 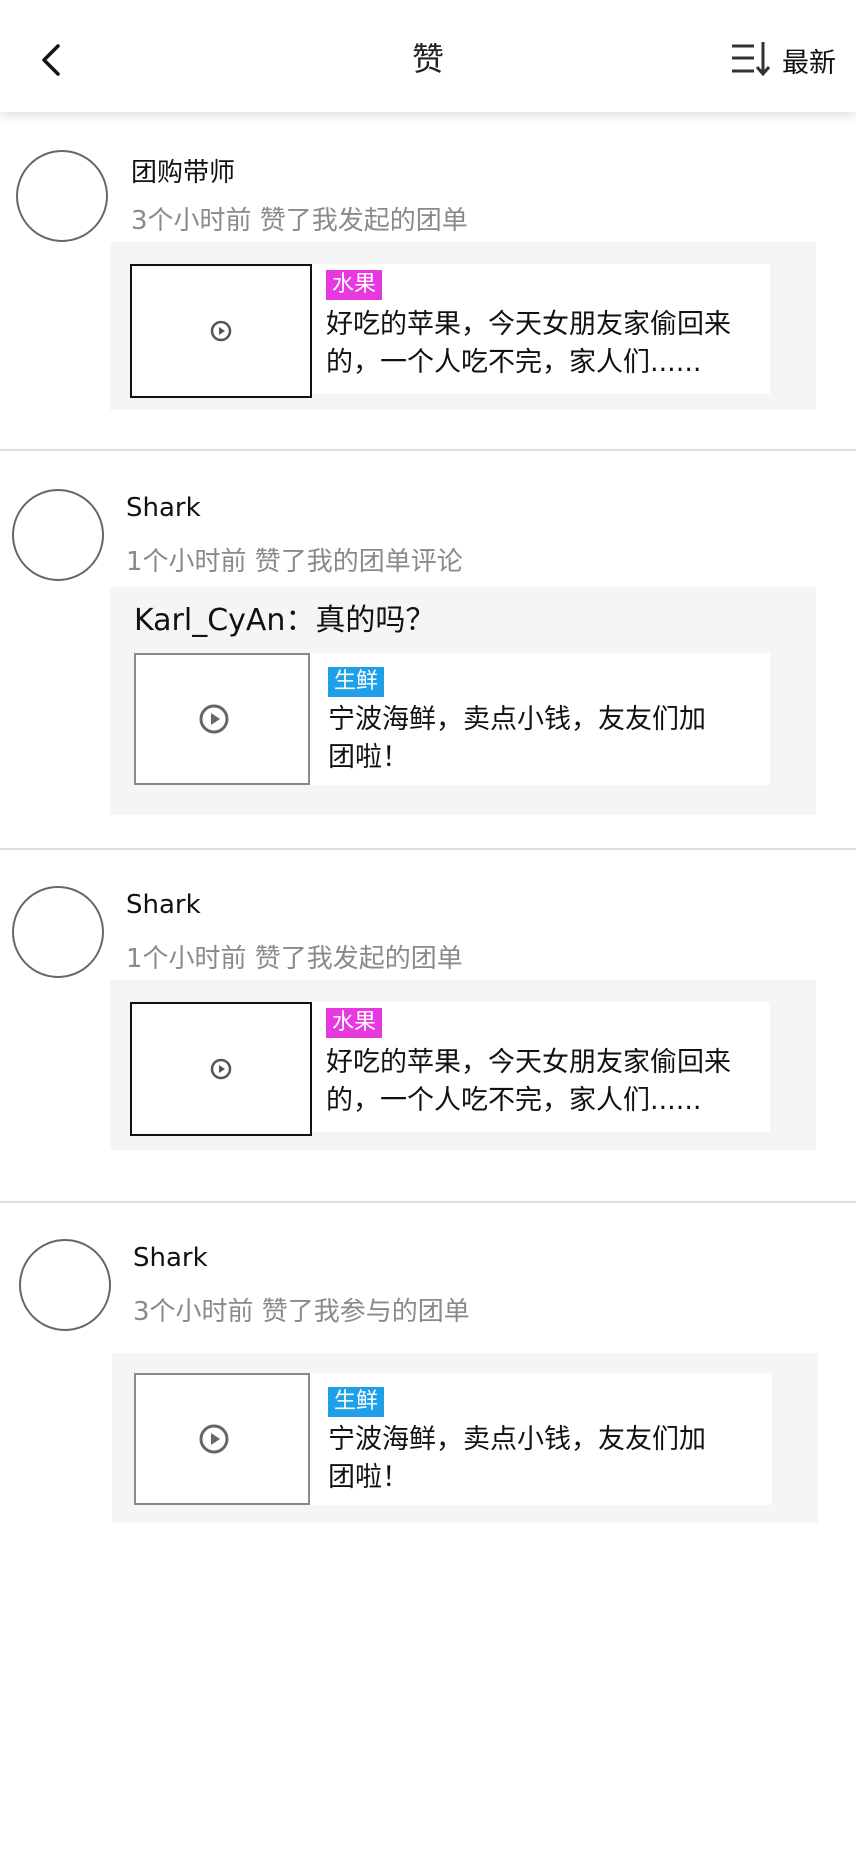 I want to click on like-meta: 3个小时前 赞了我发起的团单, so click(x=299, y=221).